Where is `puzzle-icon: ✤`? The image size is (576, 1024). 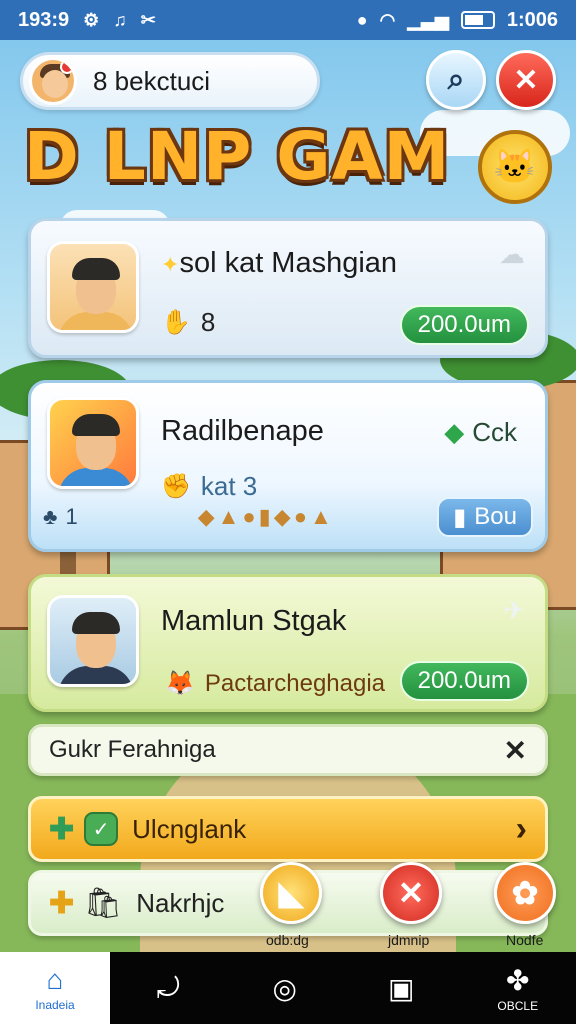
puzzle-icon: ✤ is located at coordinates (518, 980).